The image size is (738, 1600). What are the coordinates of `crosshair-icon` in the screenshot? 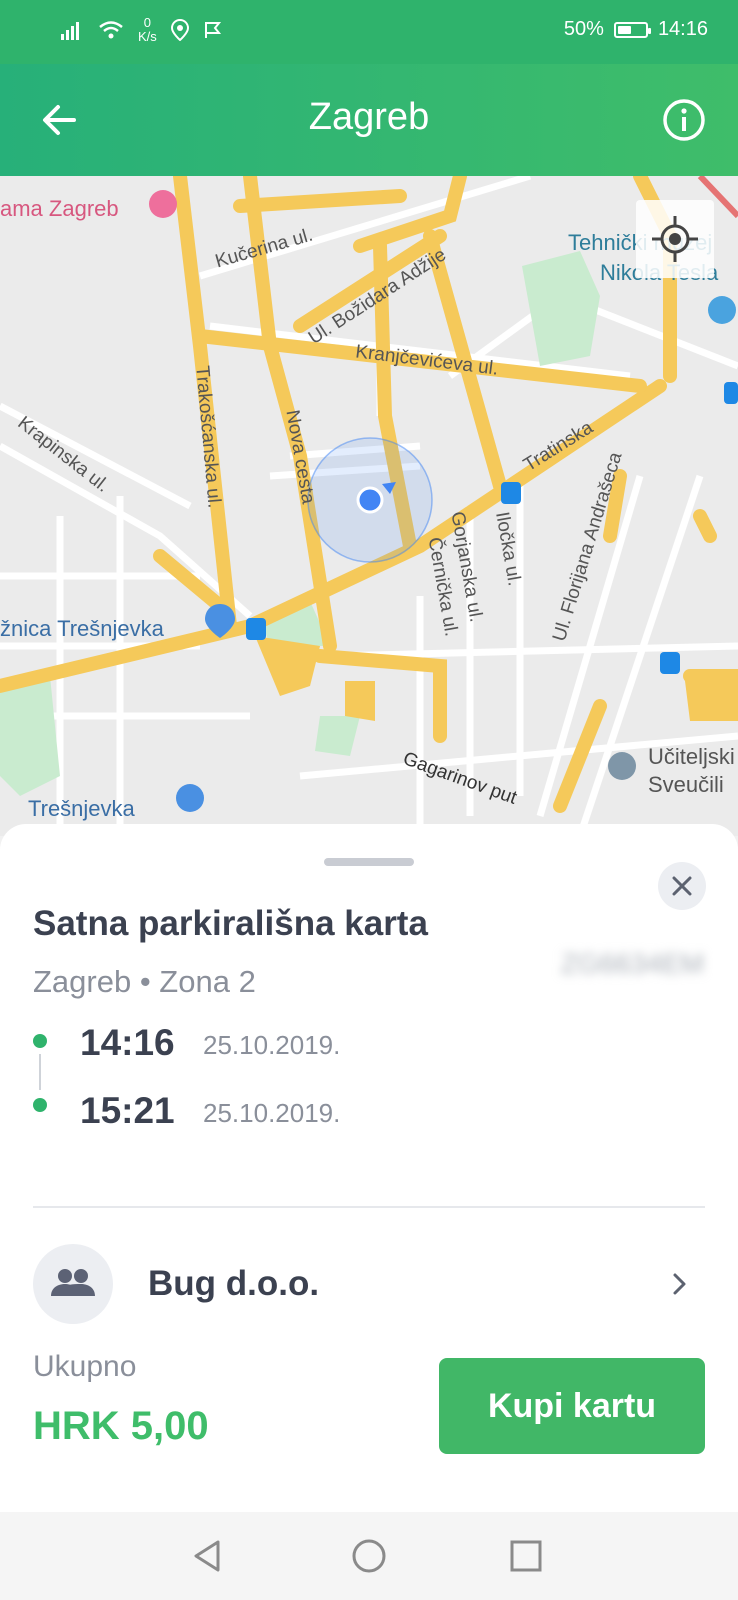 It's located at (675, 239).